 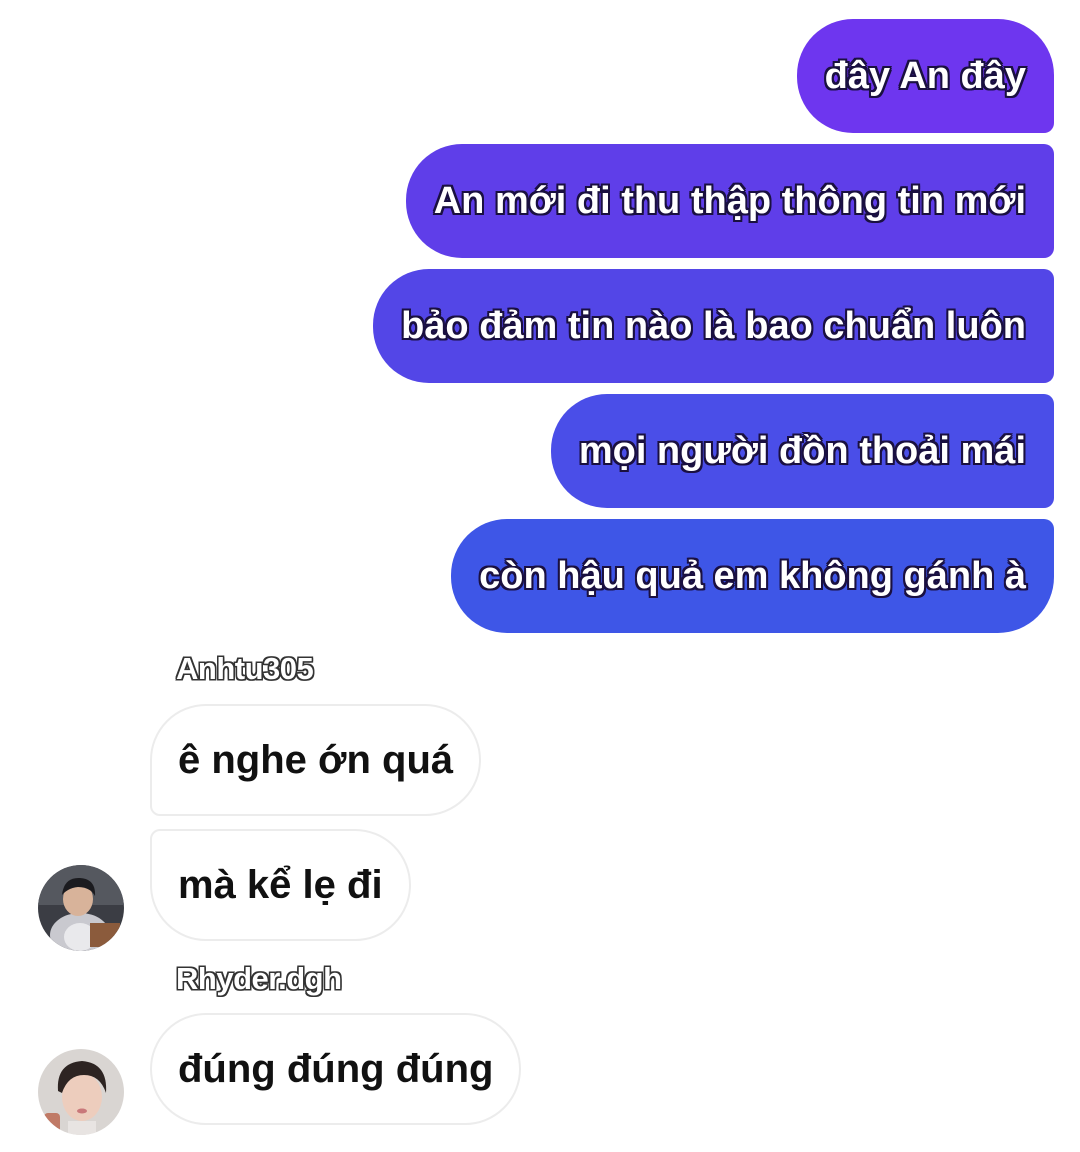 I want to click on message-text: còn hậu quả em không gánh à, so click(x=752, y=575).